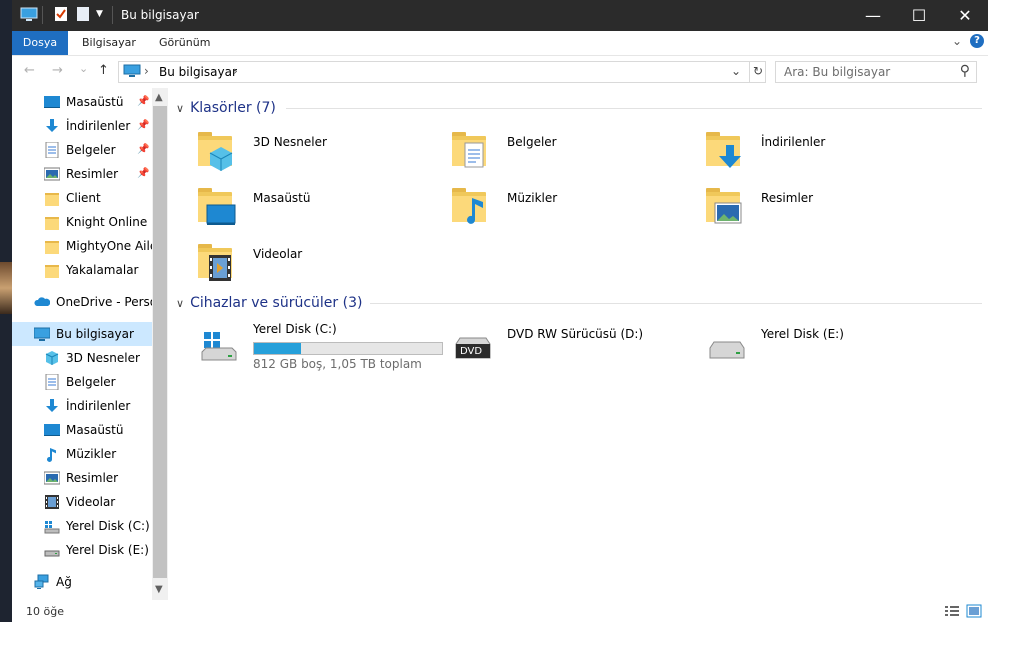  I want to click on sidebar-item-local-disk-e: Yerel Disk (E:), so click(82, 550).